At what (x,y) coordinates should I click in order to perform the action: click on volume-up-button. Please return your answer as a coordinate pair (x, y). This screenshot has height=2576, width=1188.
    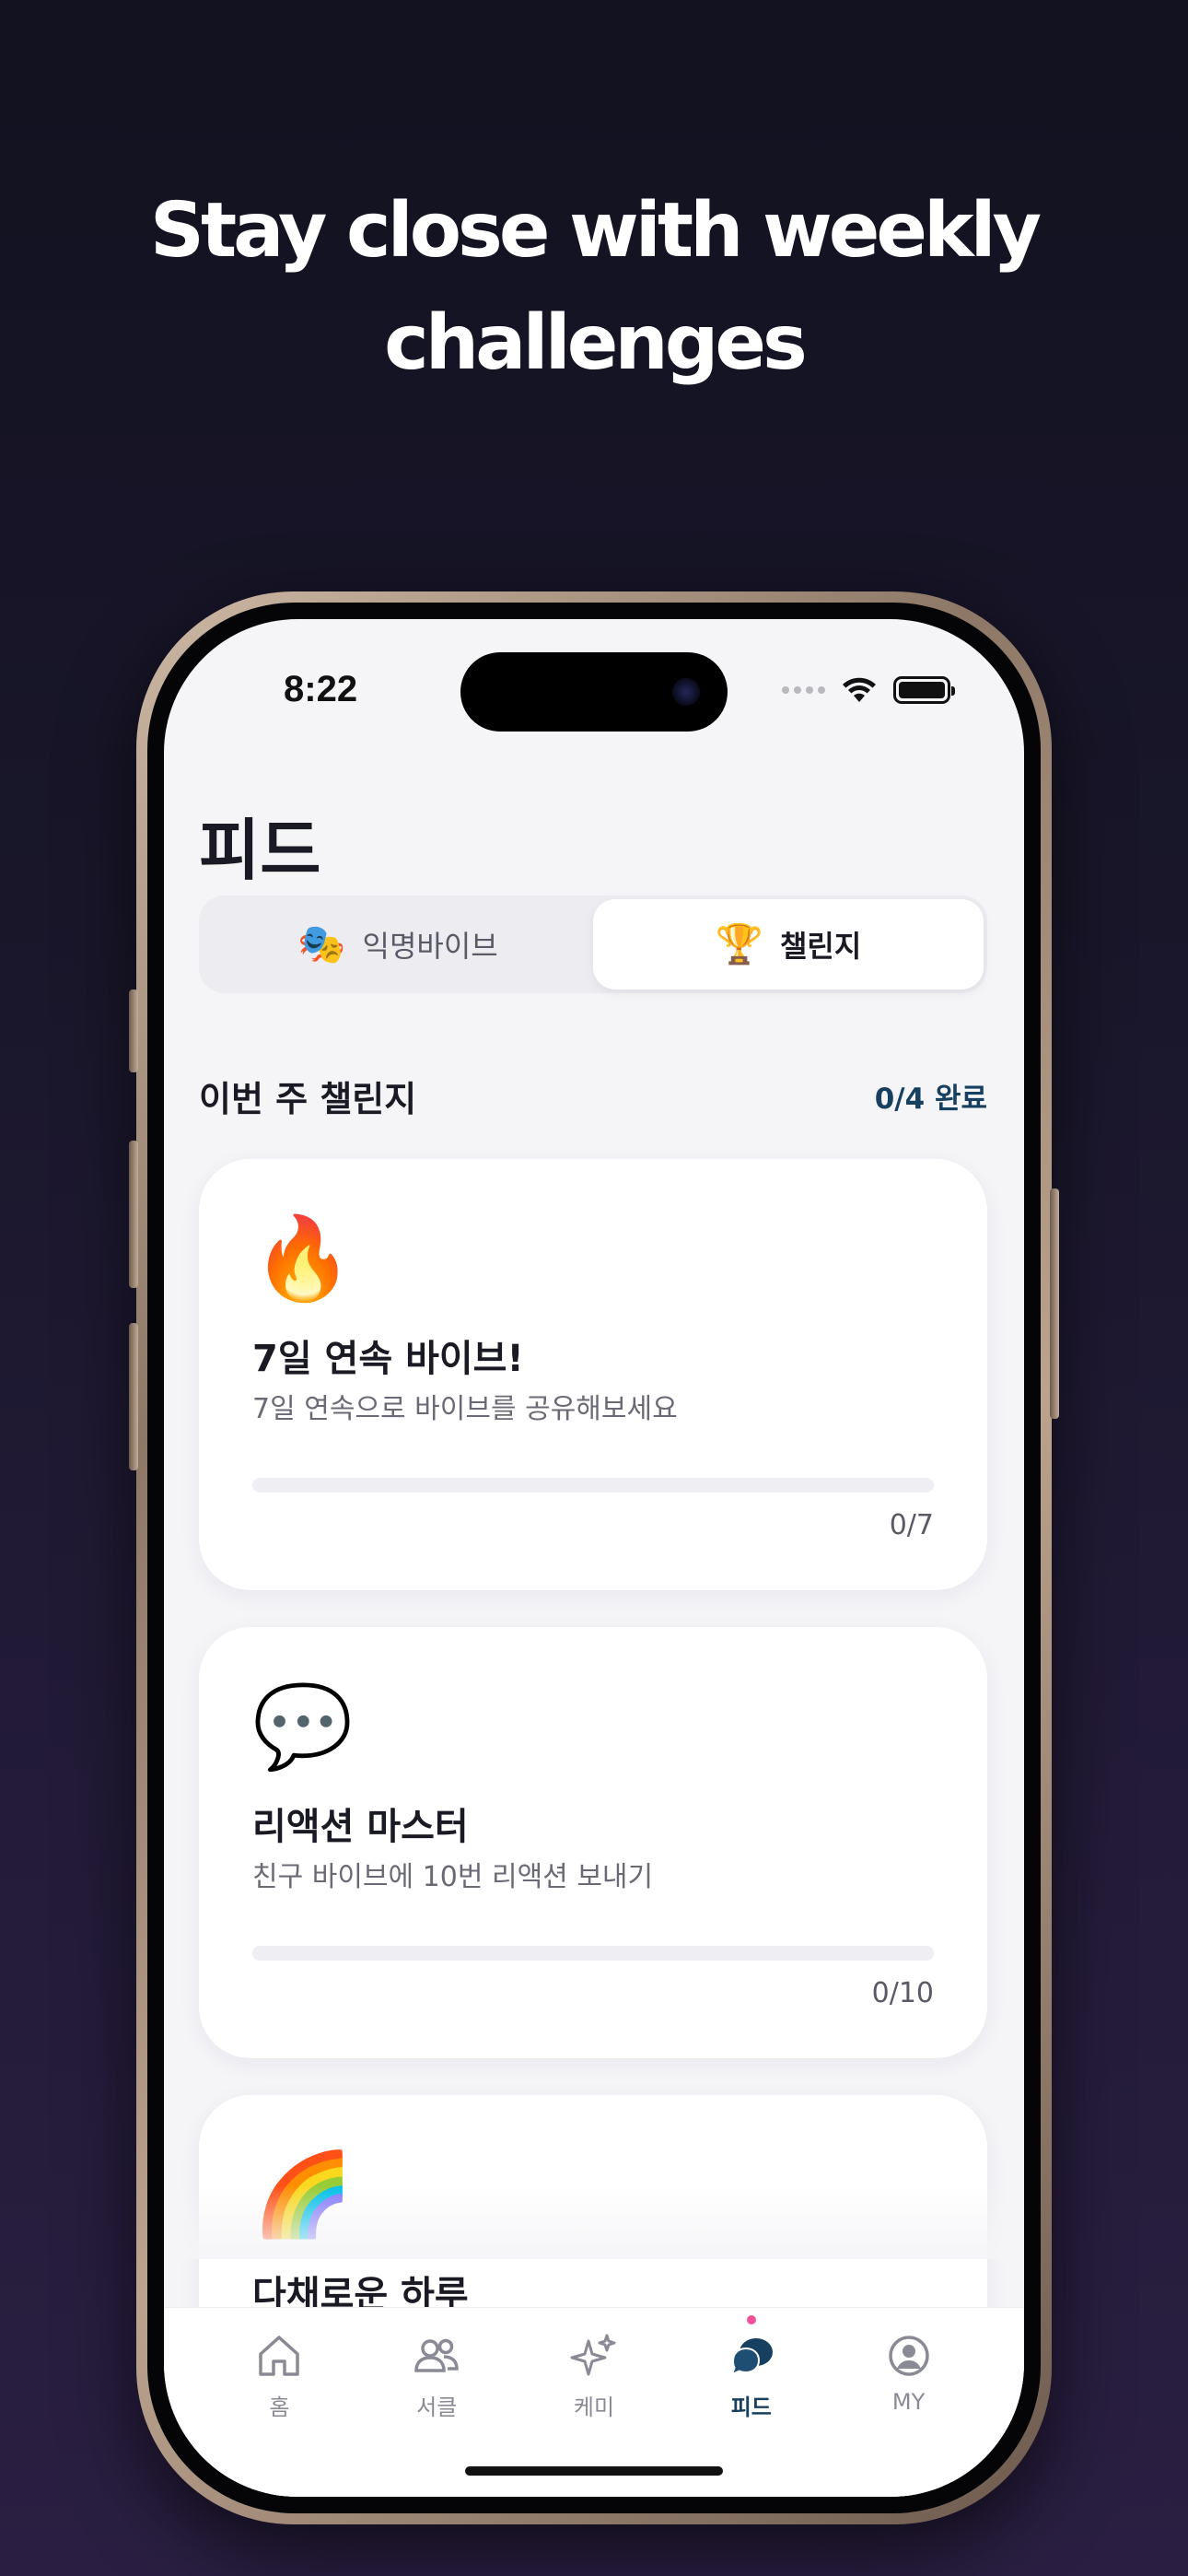
    Looking at the image, I should click on (133, 1214).